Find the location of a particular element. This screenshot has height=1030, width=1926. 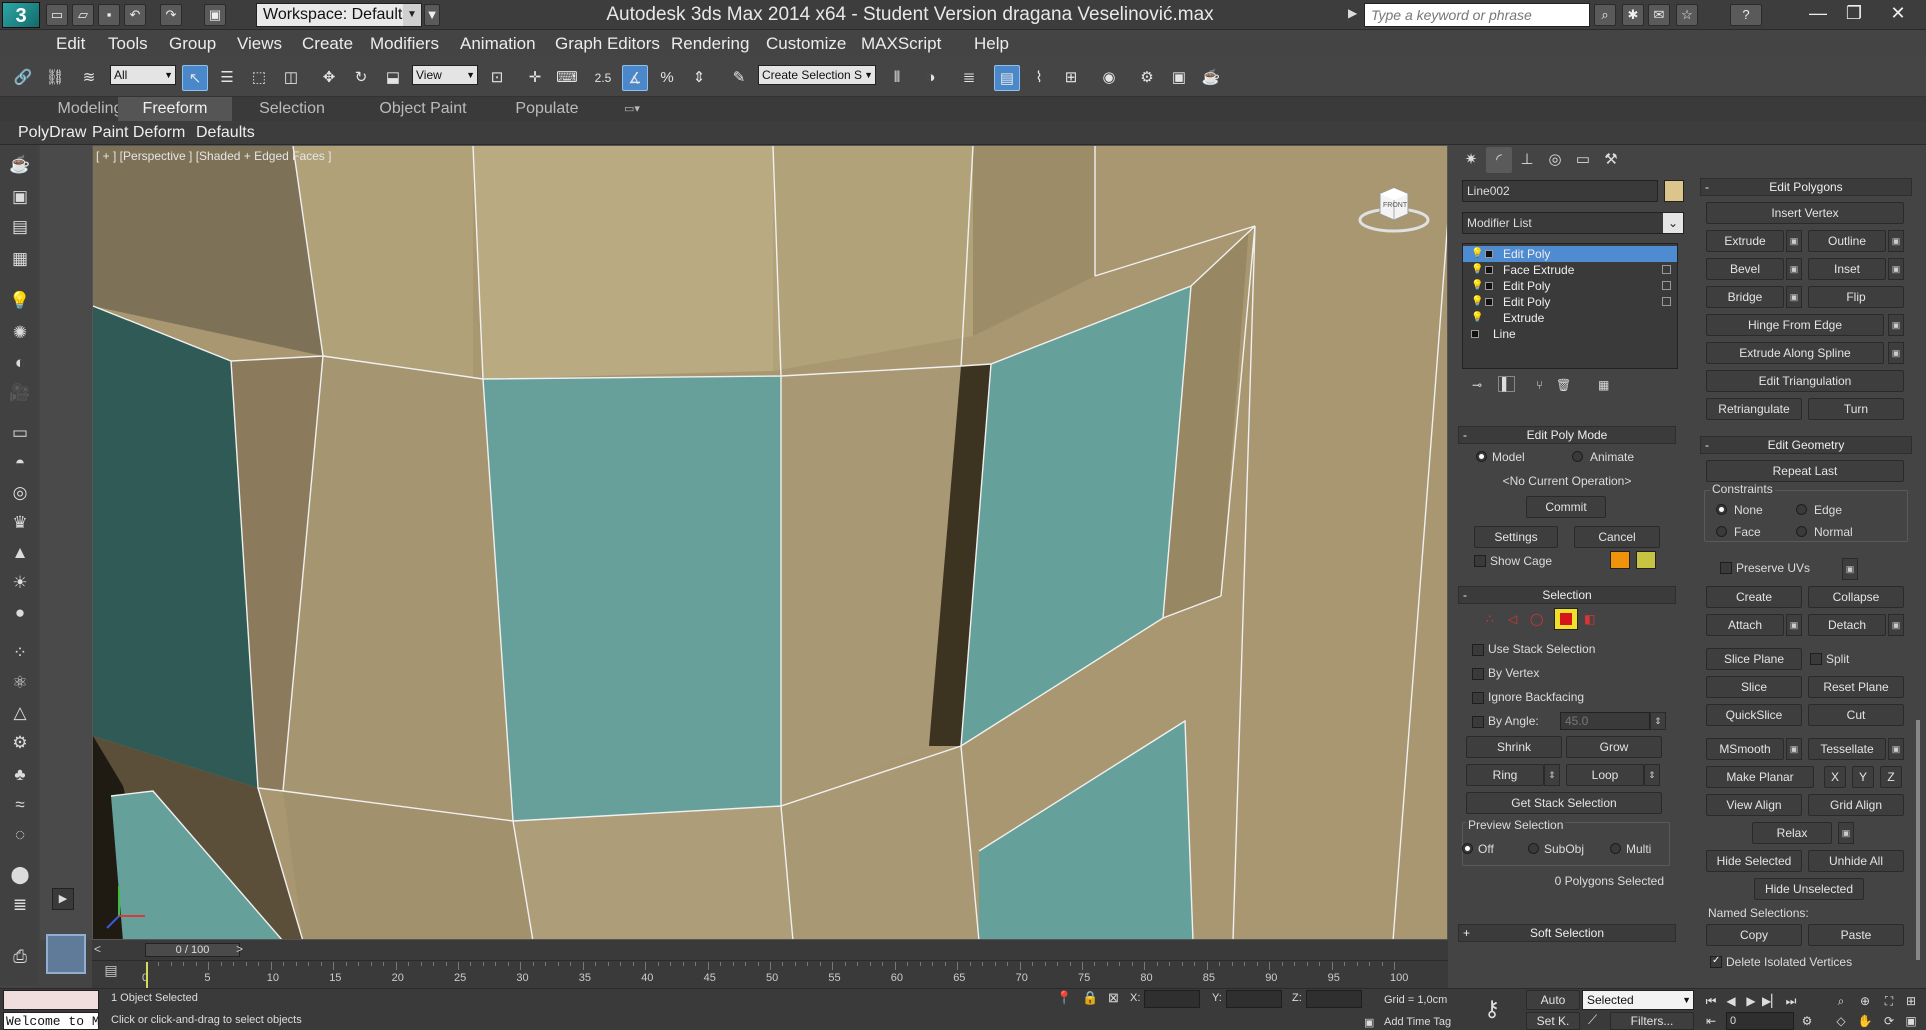

preserve-uvs-checkbox is located at coordinates (1726, 568).